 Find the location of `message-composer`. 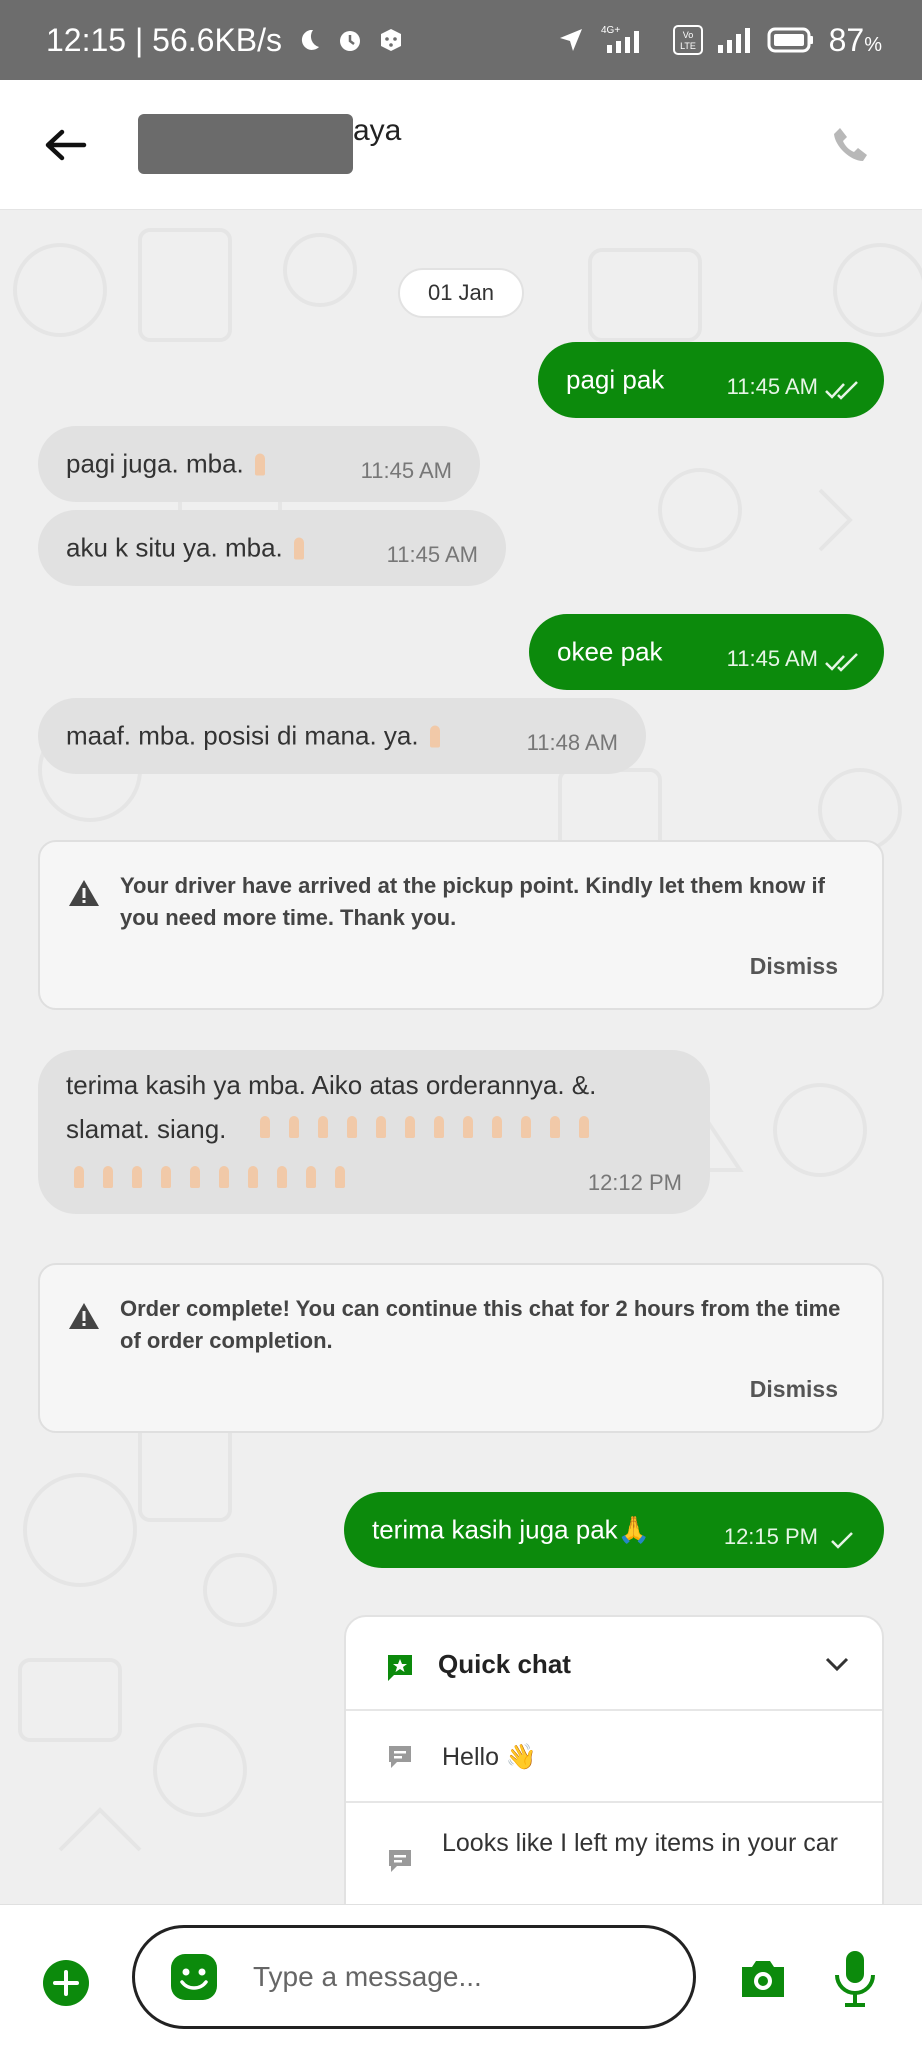

message-composer is located at coordinates (461, 1976).